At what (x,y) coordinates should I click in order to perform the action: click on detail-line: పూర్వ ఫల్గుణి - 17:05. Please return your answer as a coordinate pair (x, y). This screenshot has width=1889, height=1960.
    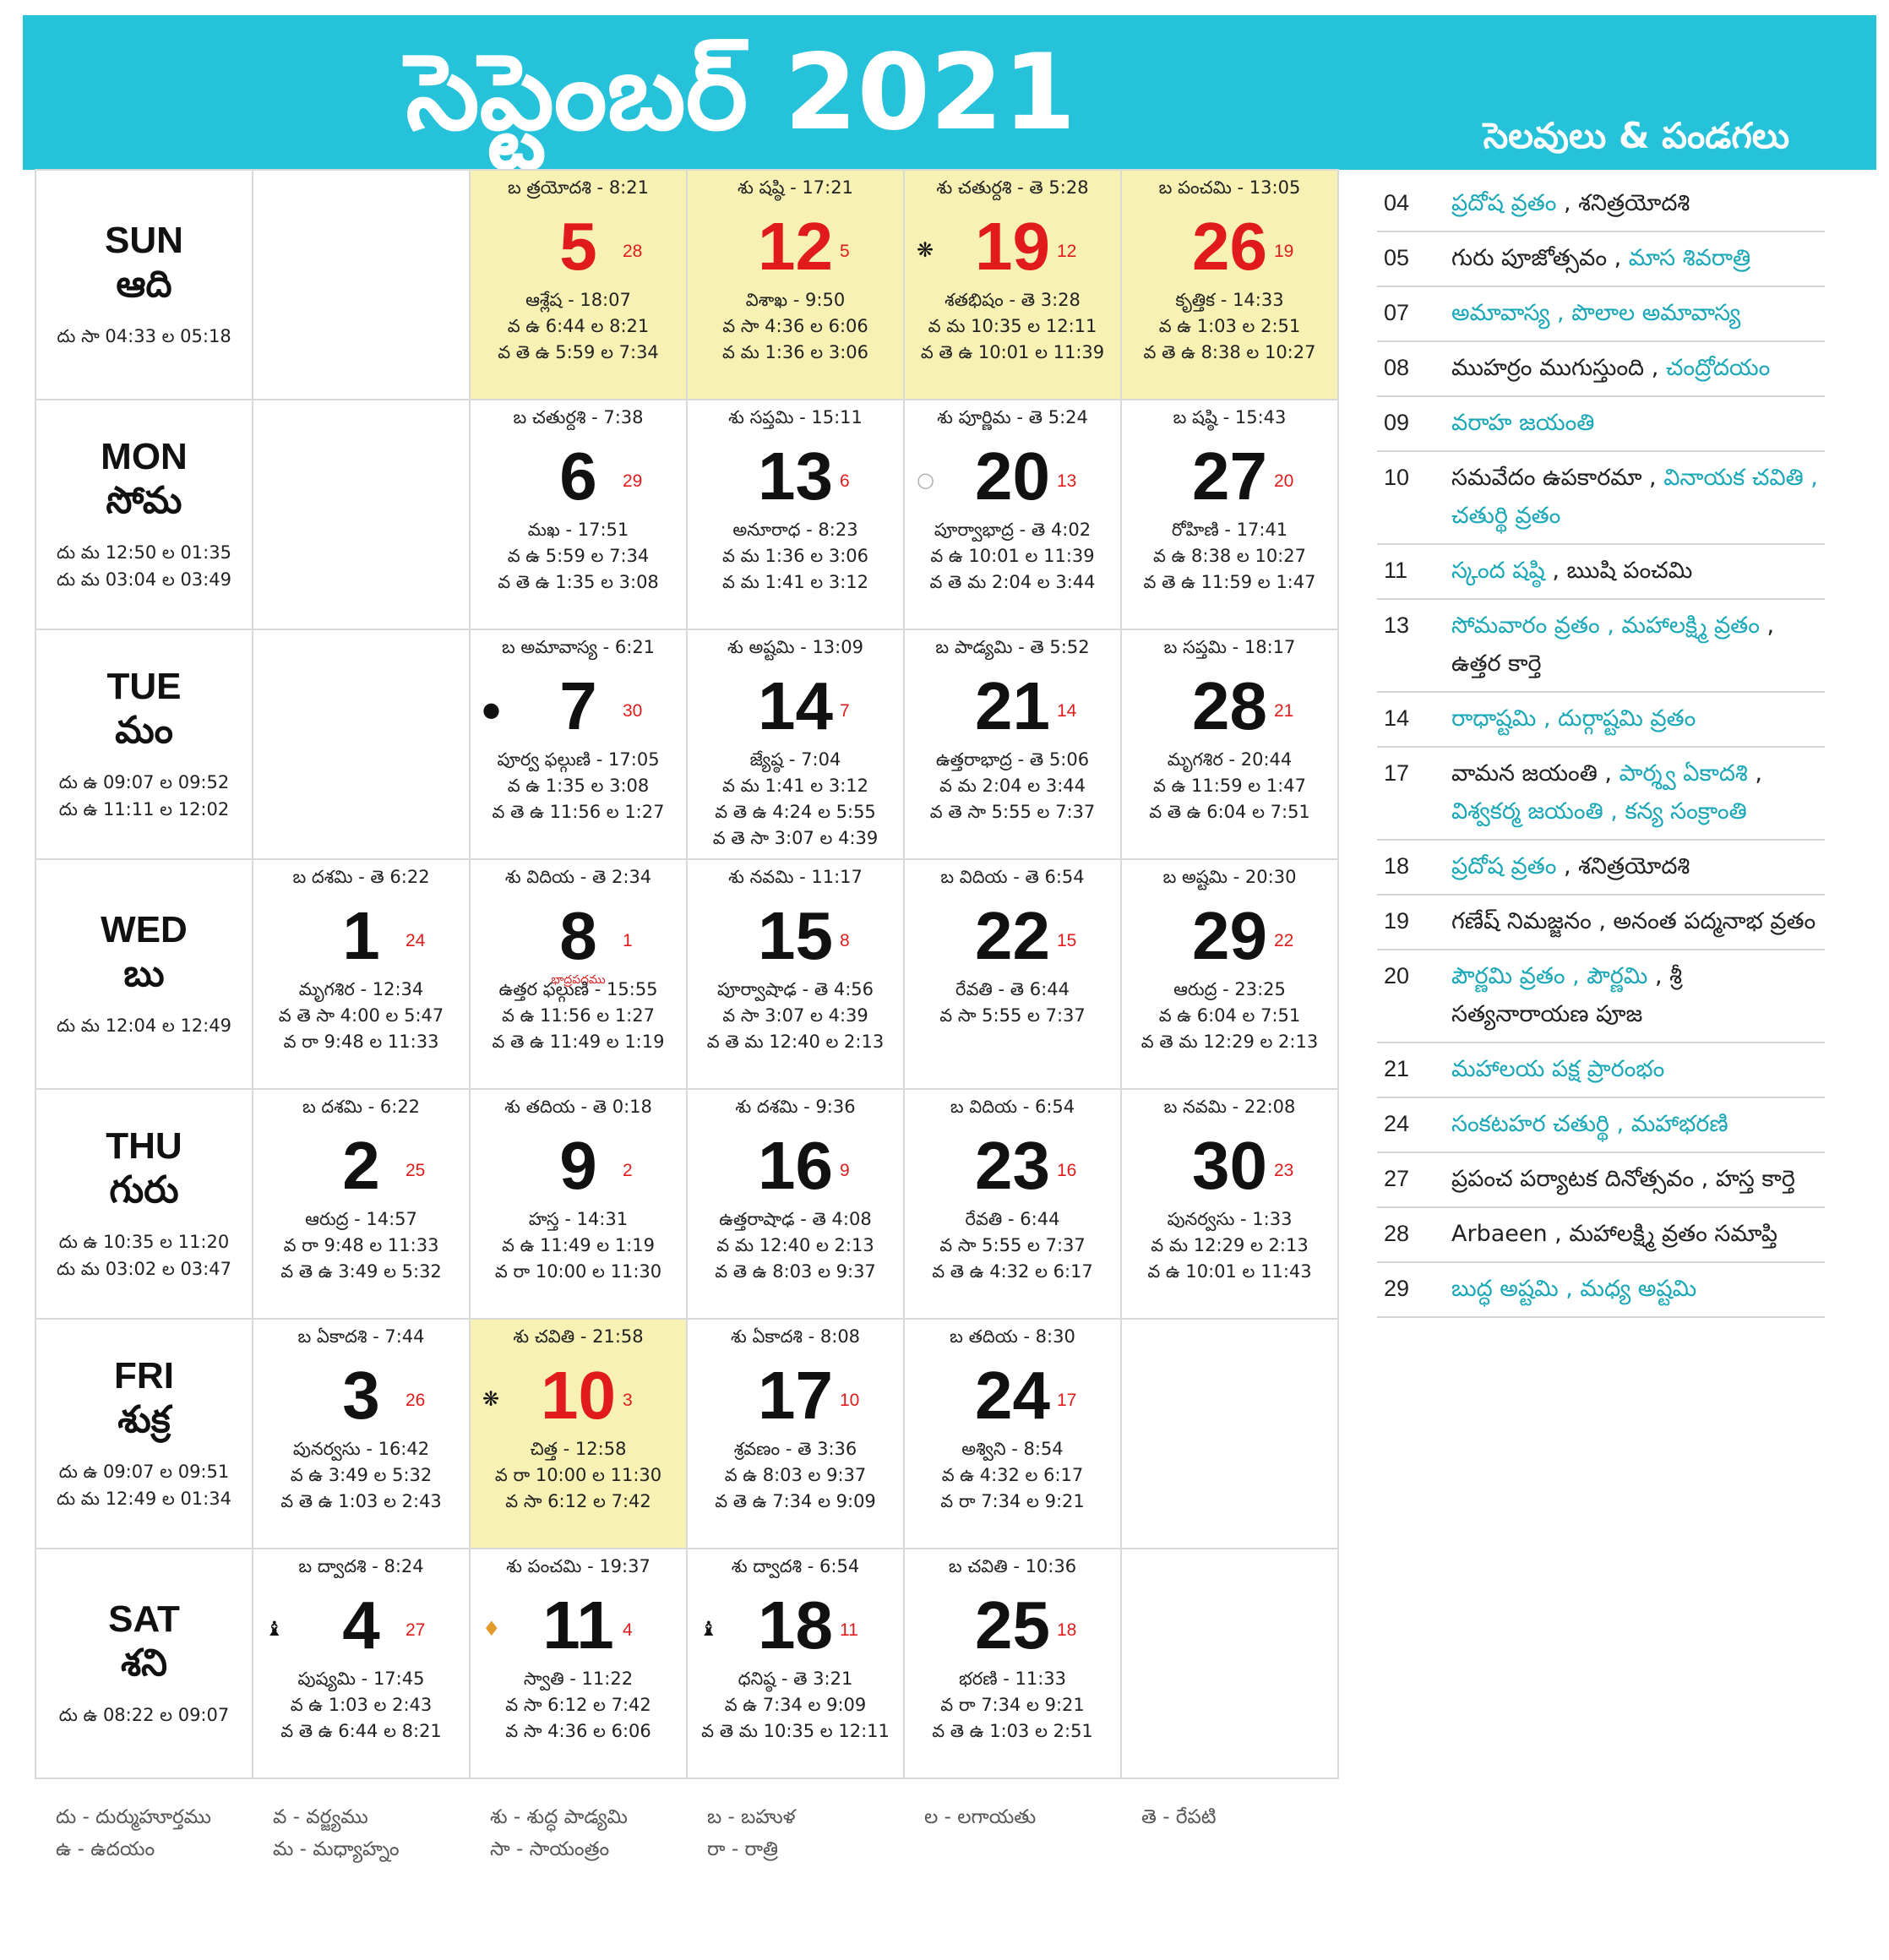
    Looking at the image, I should click on (578, 759).